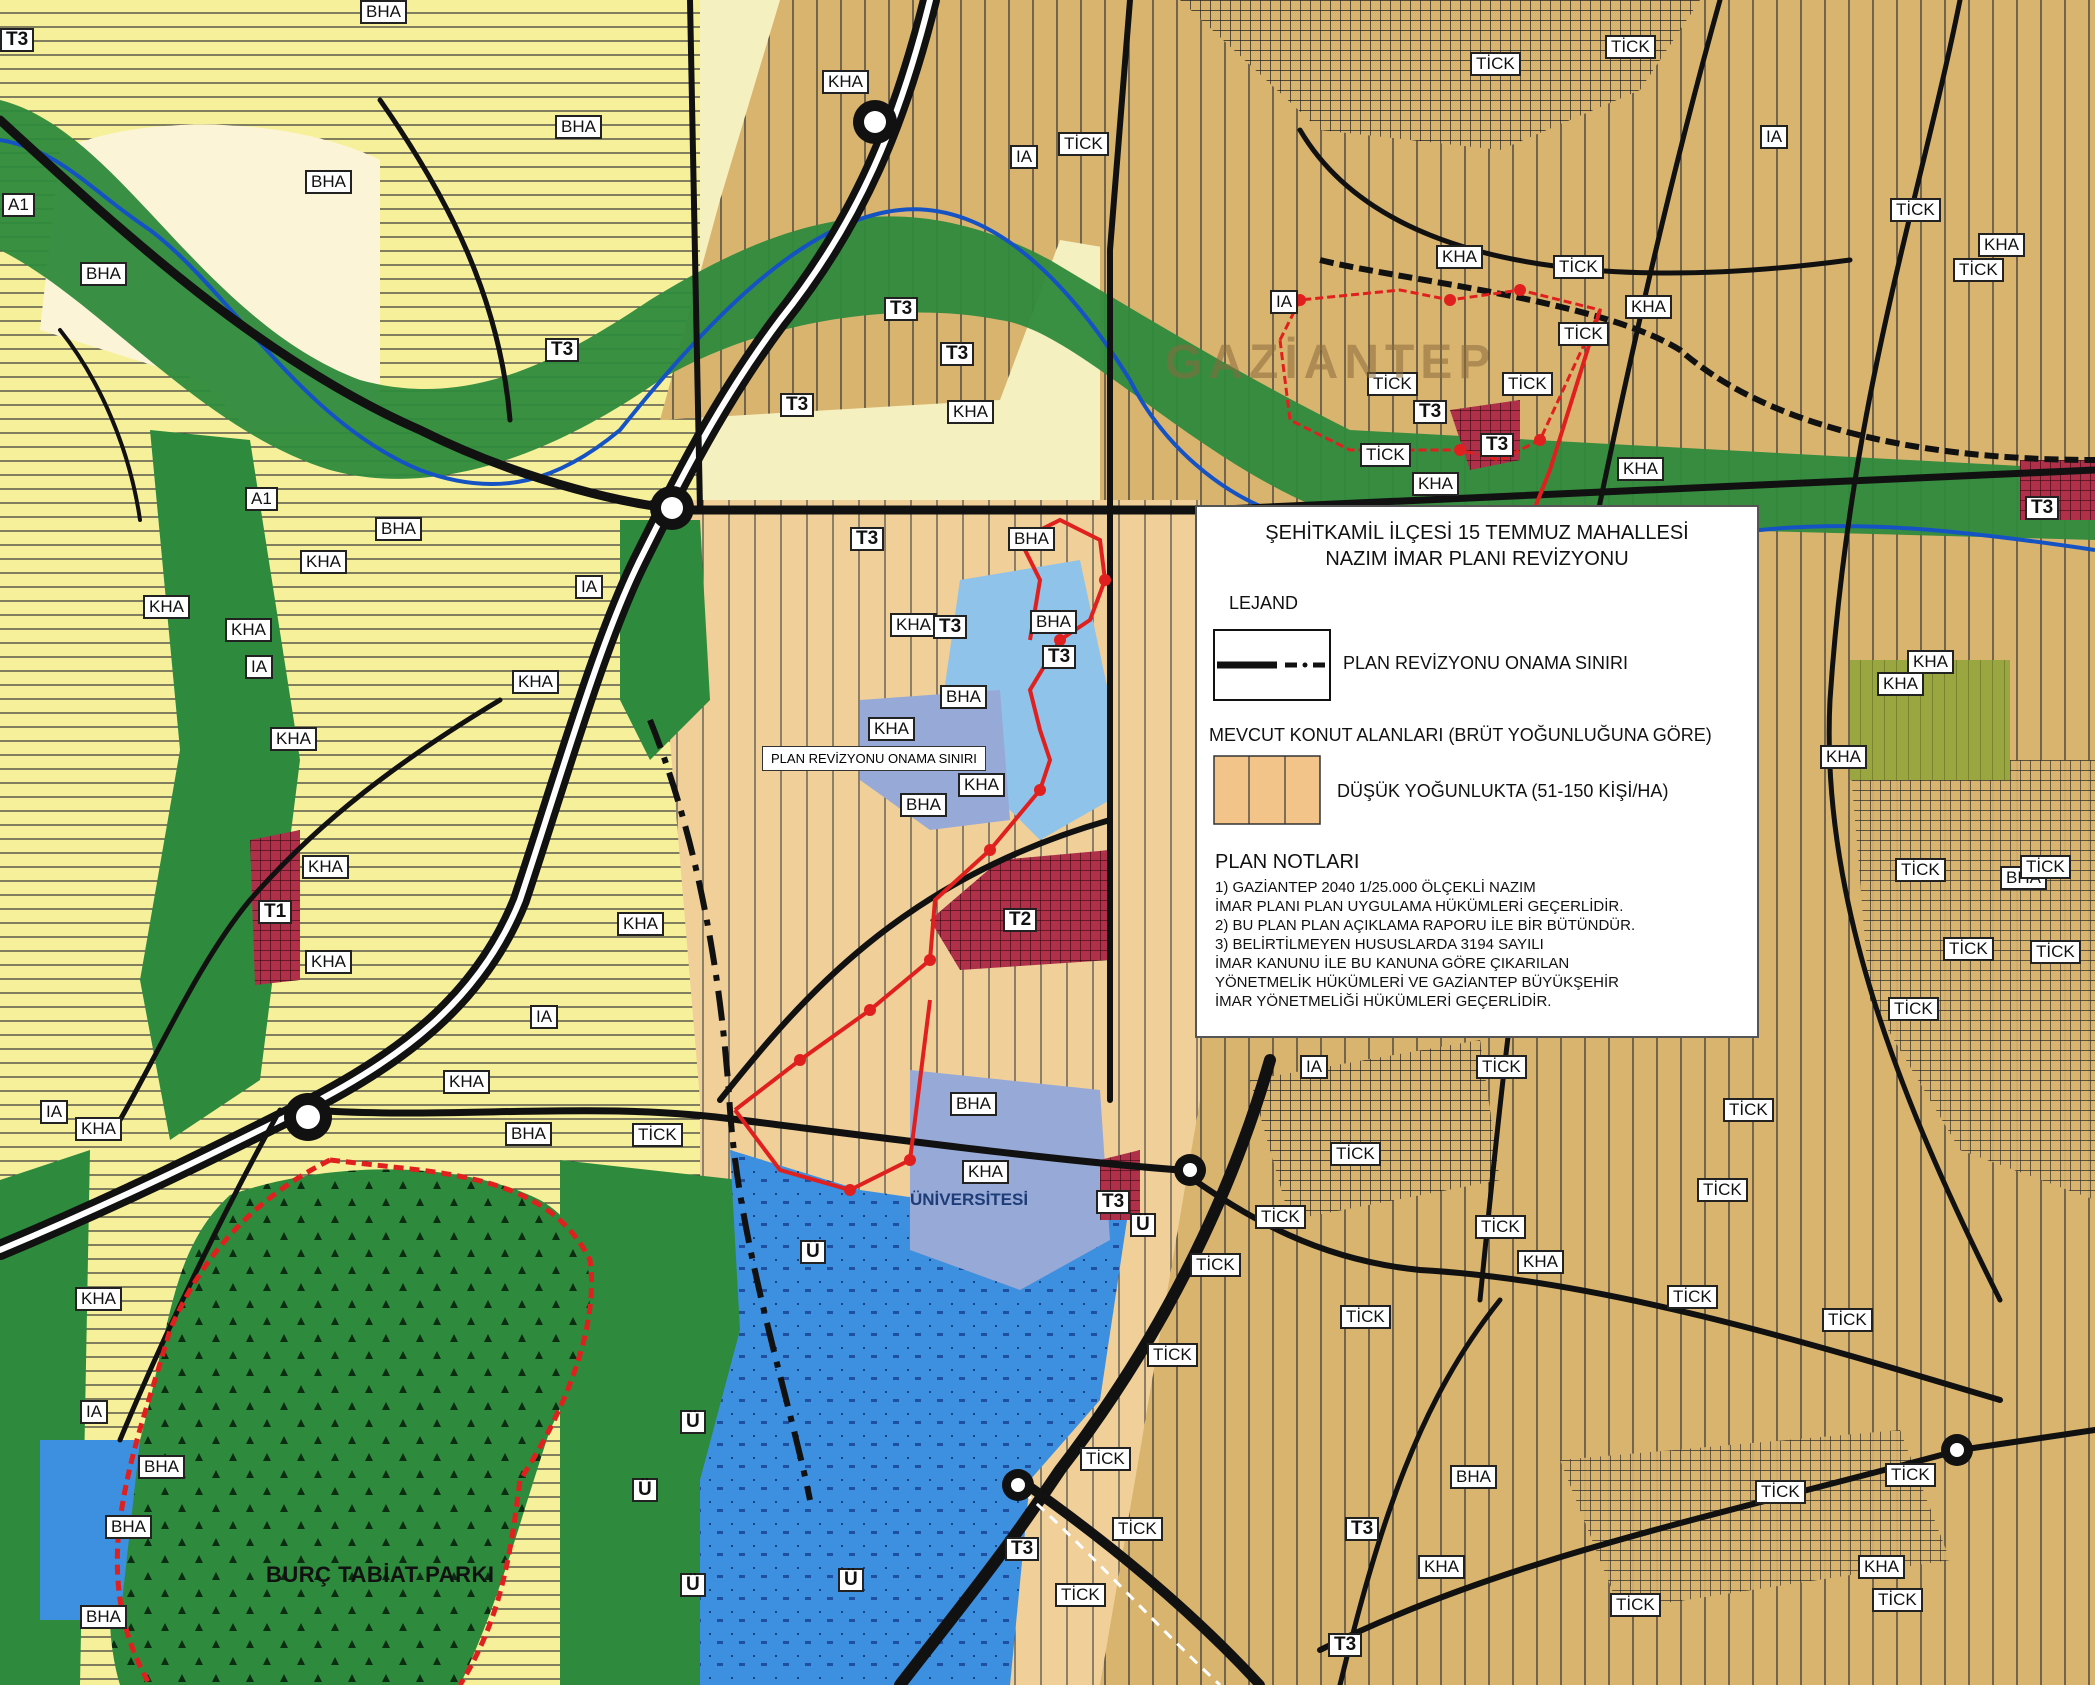  Describe the element at coordinates (1272, 665) in the screenshot. I see `boundary-symbol` at that location.